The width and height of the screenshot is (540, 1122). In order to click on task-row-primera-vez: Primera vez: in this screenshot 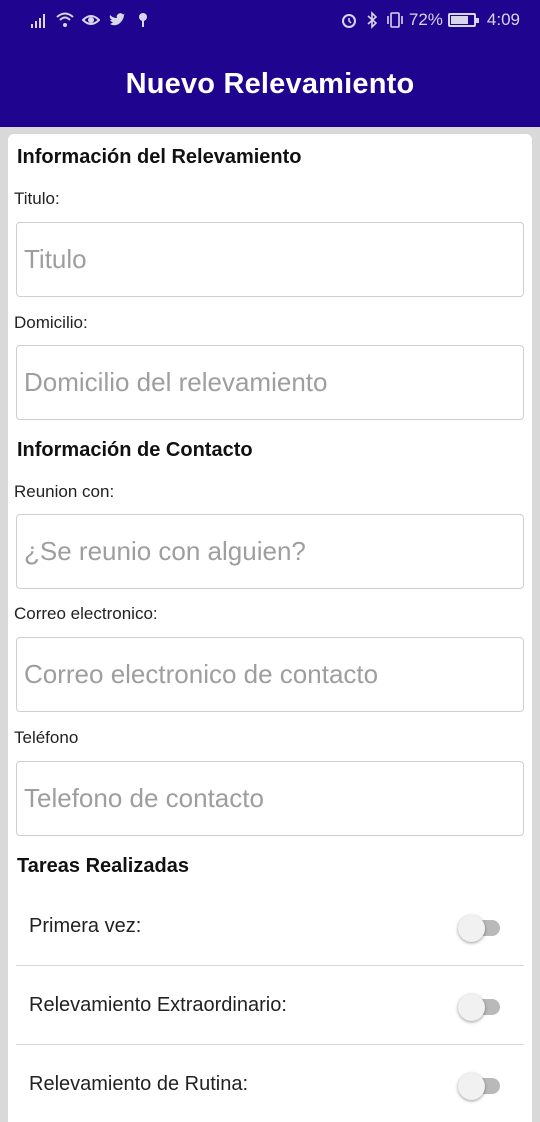, I will do `click(270, 926)`.